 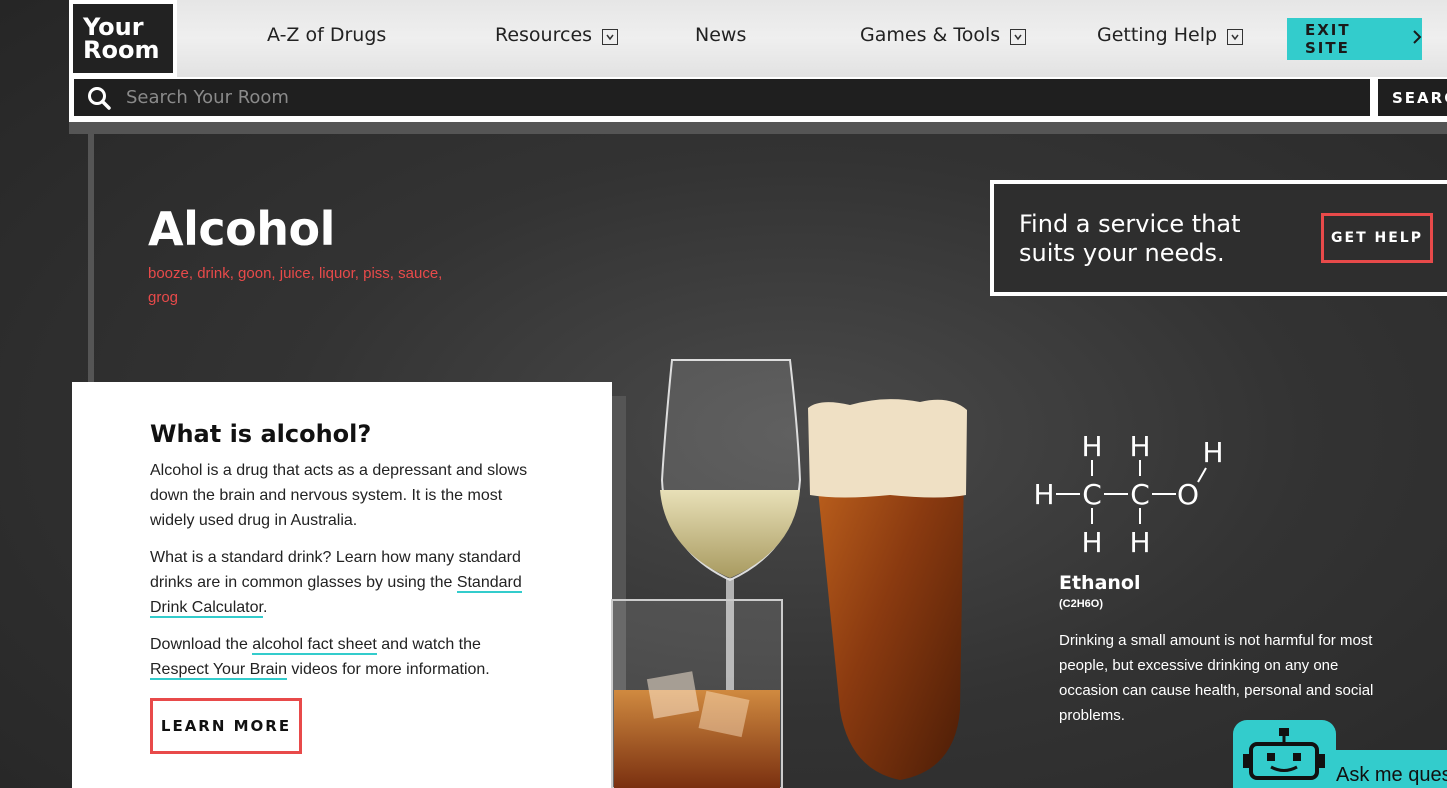 I want to click on nav-item-label: Resources, so click(x=544, y=35).